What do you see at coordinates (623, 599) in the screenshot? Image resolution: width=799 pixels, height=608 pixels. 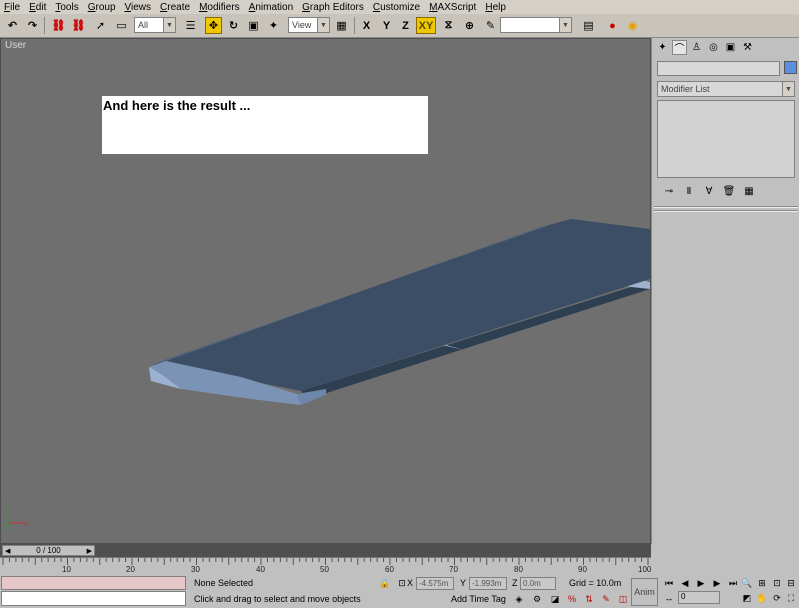 I see `window-crossing-icon: ◫` at bounding box center [623, 599].